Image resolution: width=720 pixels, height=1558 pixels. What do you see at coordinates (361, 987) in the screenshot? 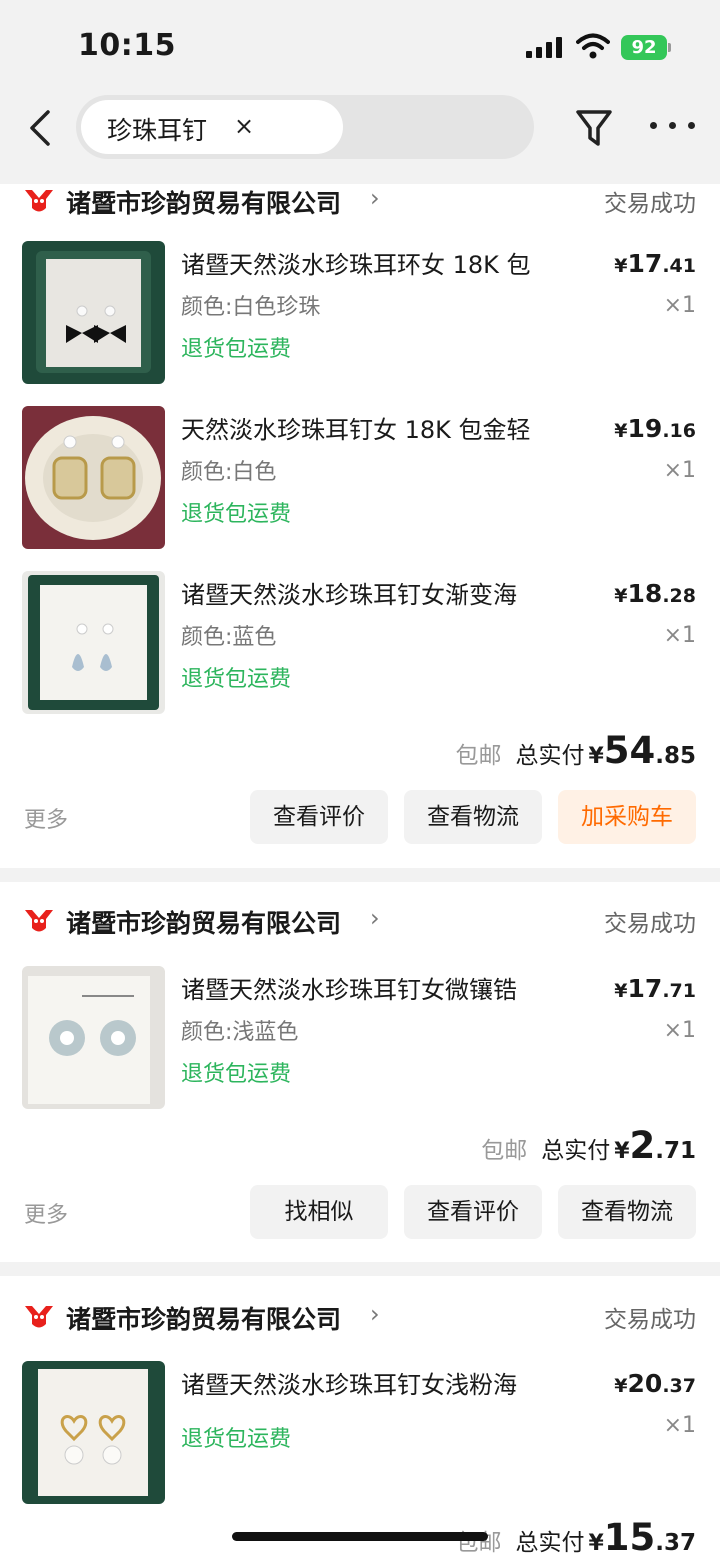
I see `product-title: 诸暨天然淡水珍珠耳钉女微镶锆` at bounding box center [361, 987].